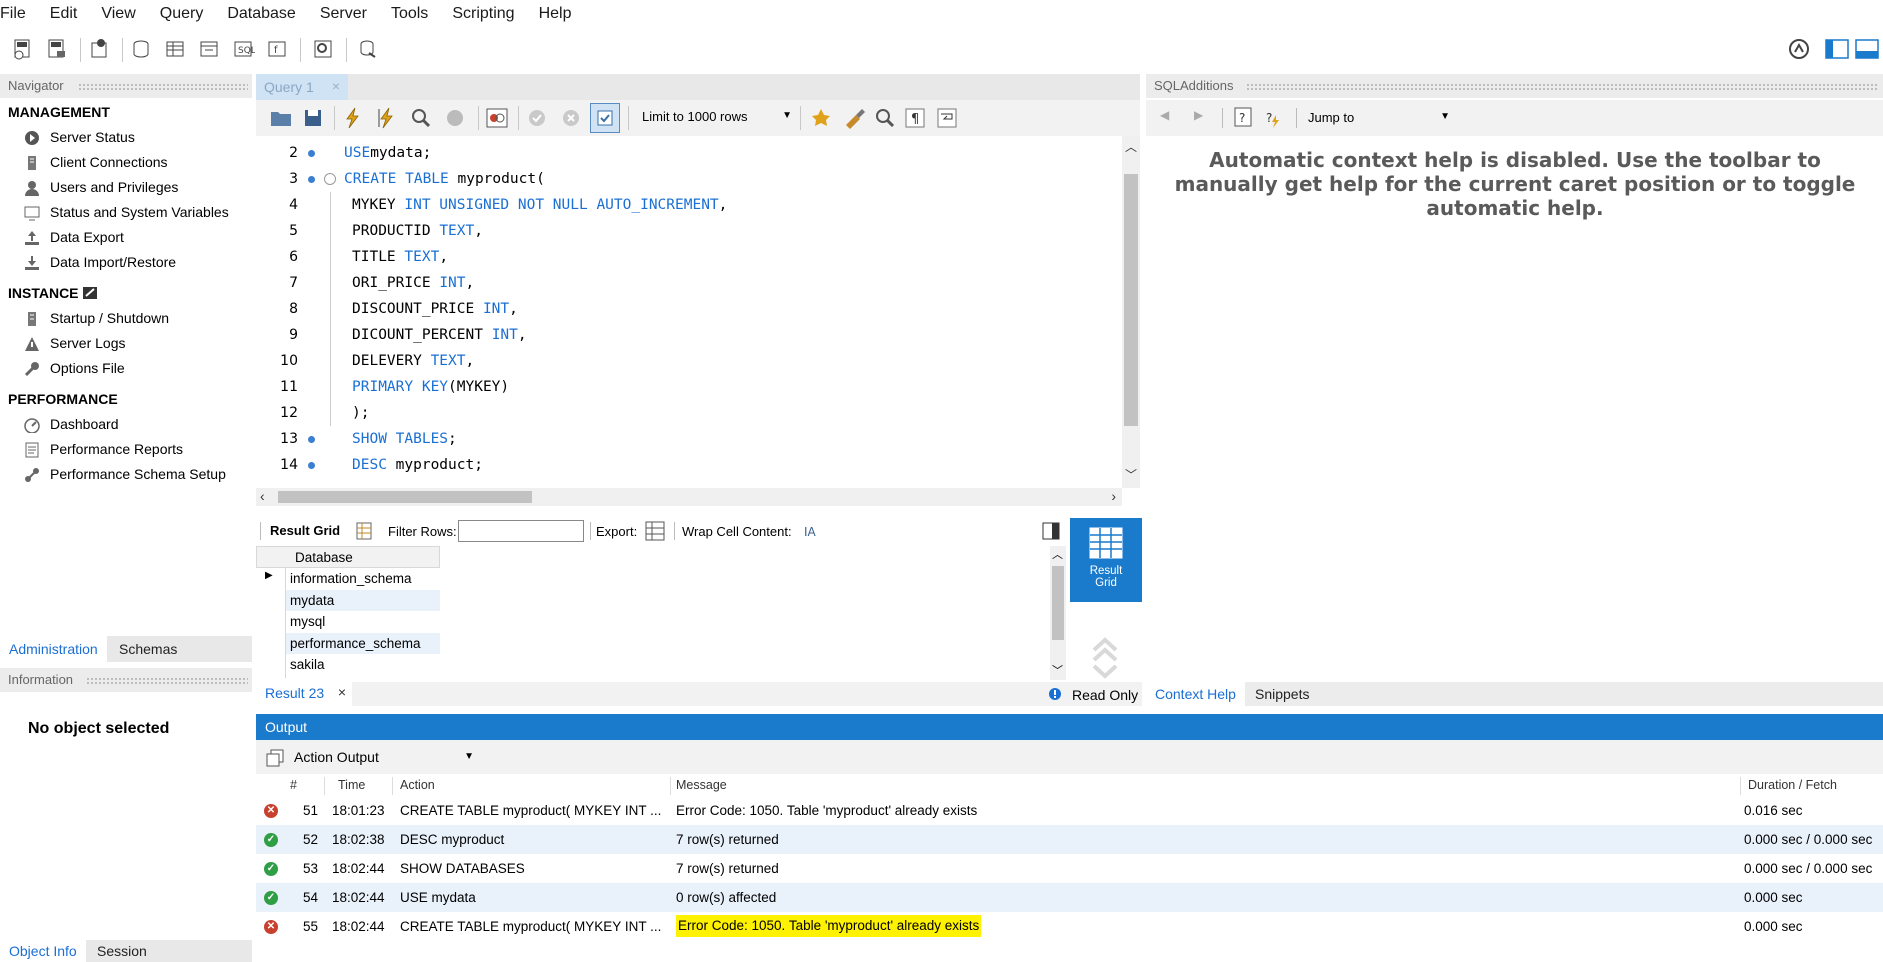 The width and height of the screenshot is (1883, 962). Describe the element at coordinates (341, 14) in the screenshot. I see `menu-server: Server` at that location.